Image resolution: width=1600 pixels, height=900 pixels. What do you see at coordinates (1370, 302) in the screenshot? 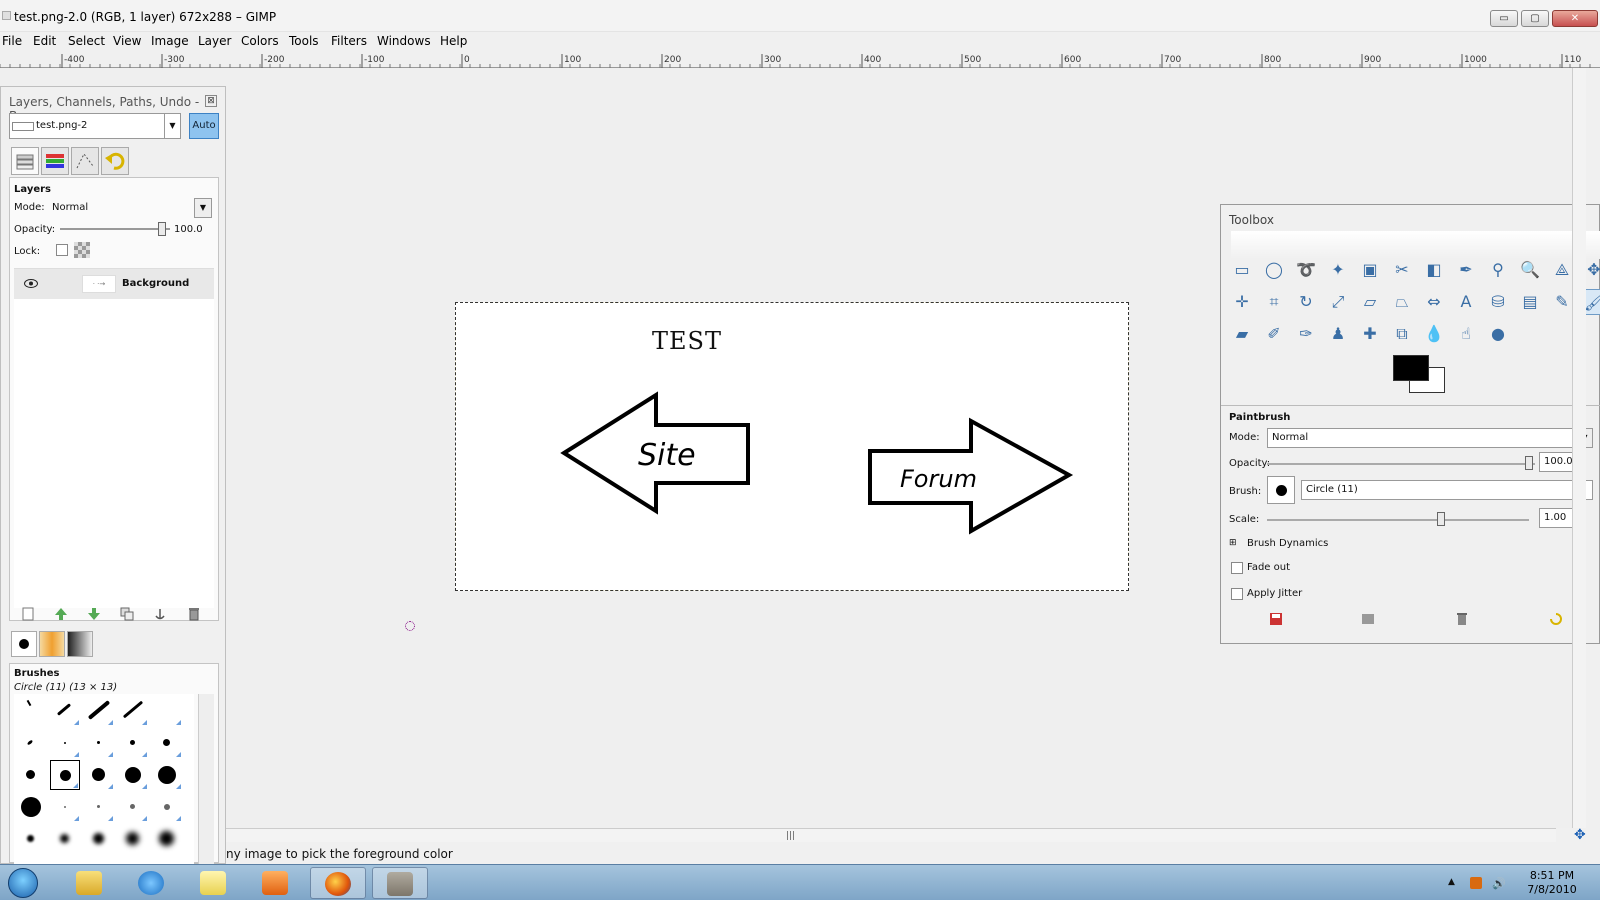
I see `shear-icon: ▱` at bounding box center [1370, 302].